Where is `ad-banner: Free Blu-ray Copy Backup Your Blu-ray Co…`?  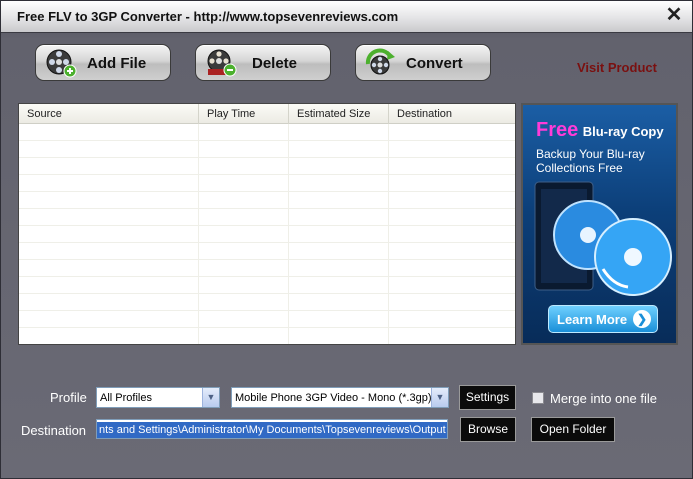 ad-banner: Free Blu-ray Copy Backup Your Blu-ray Co… is located at coordinates (599, 224).